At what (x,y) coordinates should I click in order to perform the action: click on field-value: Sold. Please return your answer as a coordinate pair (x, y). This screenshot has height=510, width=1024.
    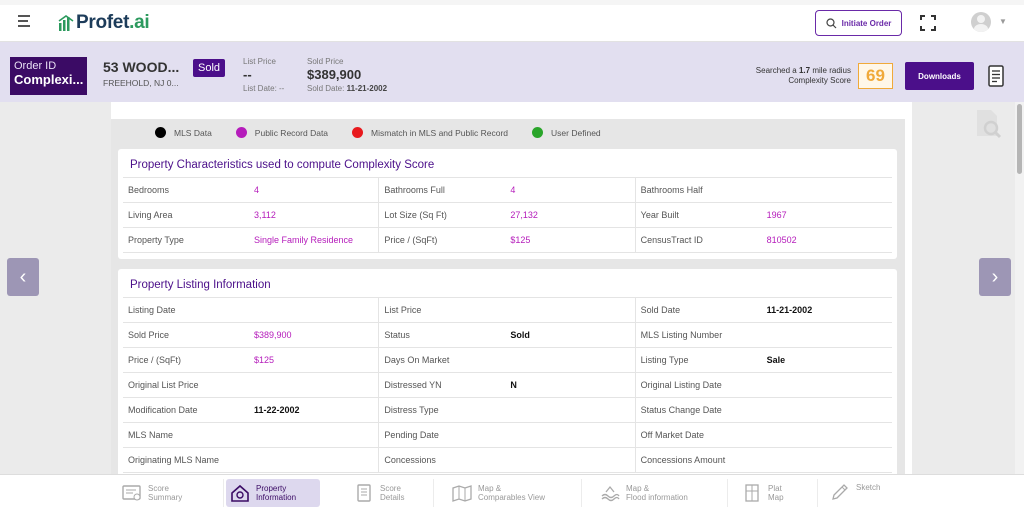
    Looking at the image, I should click on (520, 335).